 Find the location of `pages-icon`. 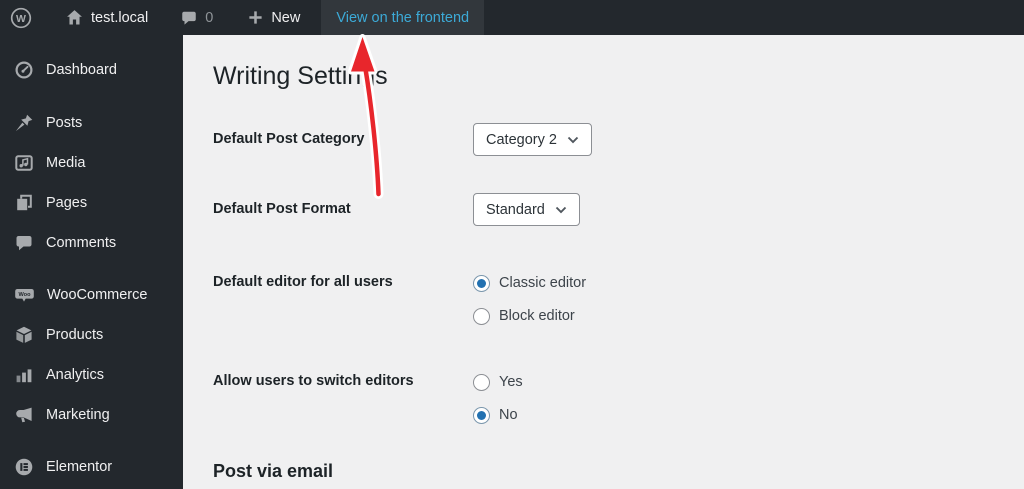

pages-icon is located at coordinates (24, 202).